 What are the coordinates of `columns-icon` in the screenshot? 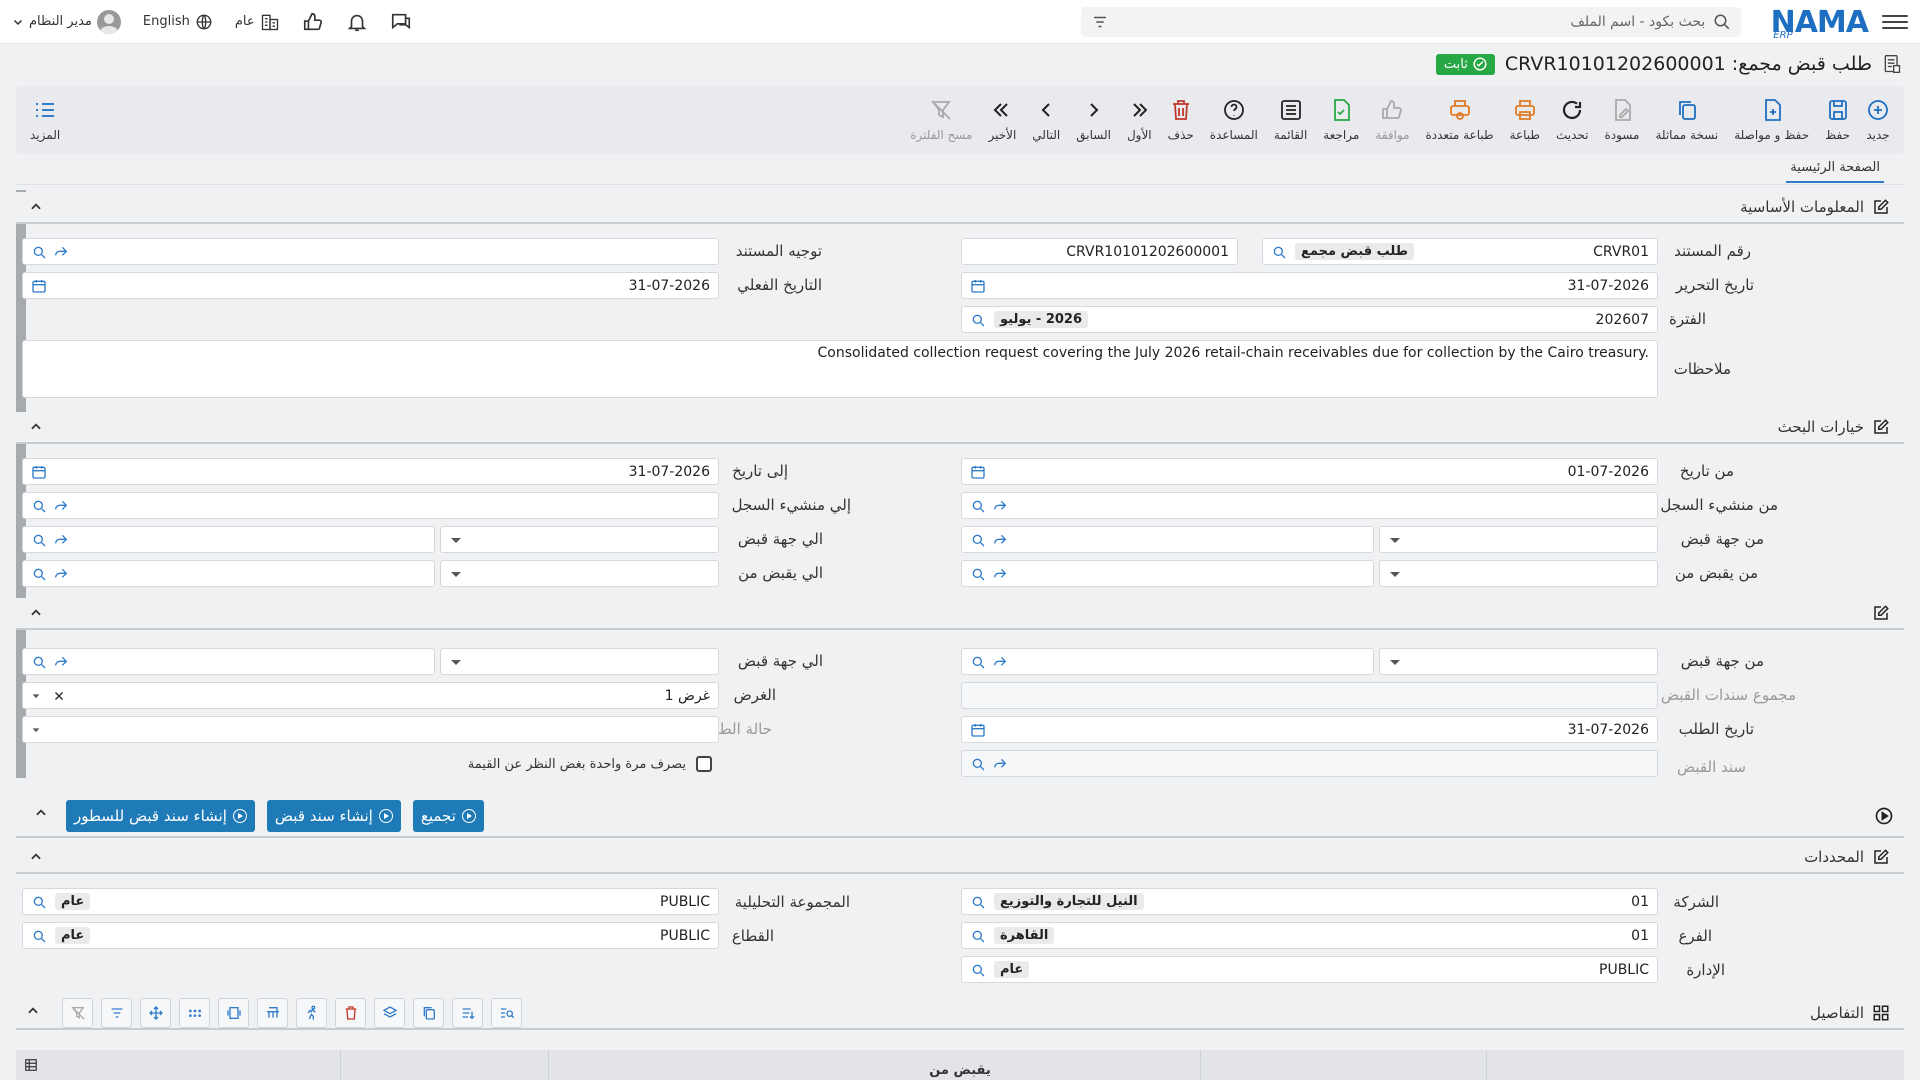 It's located at (233, 1013).